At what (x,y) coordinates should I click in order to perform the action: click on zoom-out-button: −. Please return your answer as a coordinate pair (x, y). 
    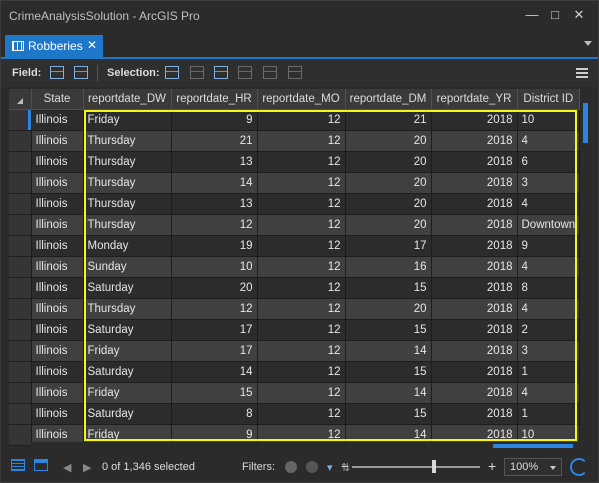
    Looking at the image, I should click on (345, 466).